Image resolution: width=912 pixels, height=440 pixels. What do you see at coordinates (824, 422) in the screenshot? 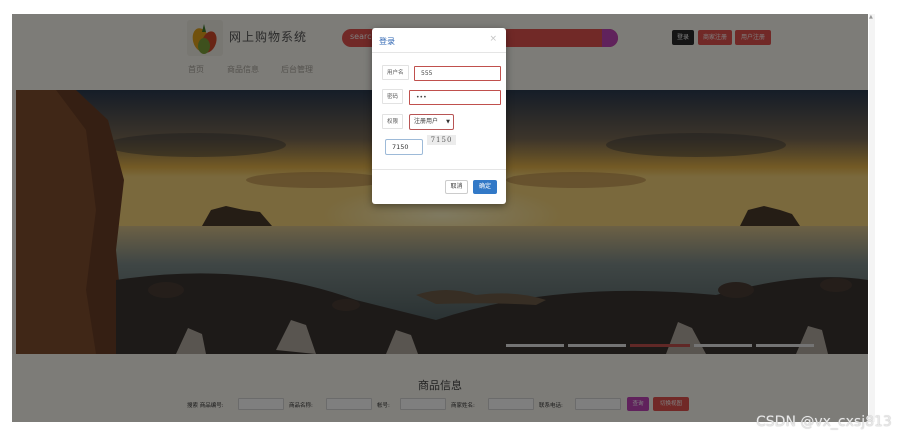
I see `watermark: CSDN @vx_cxsj813` at bounding box center [824, 422].